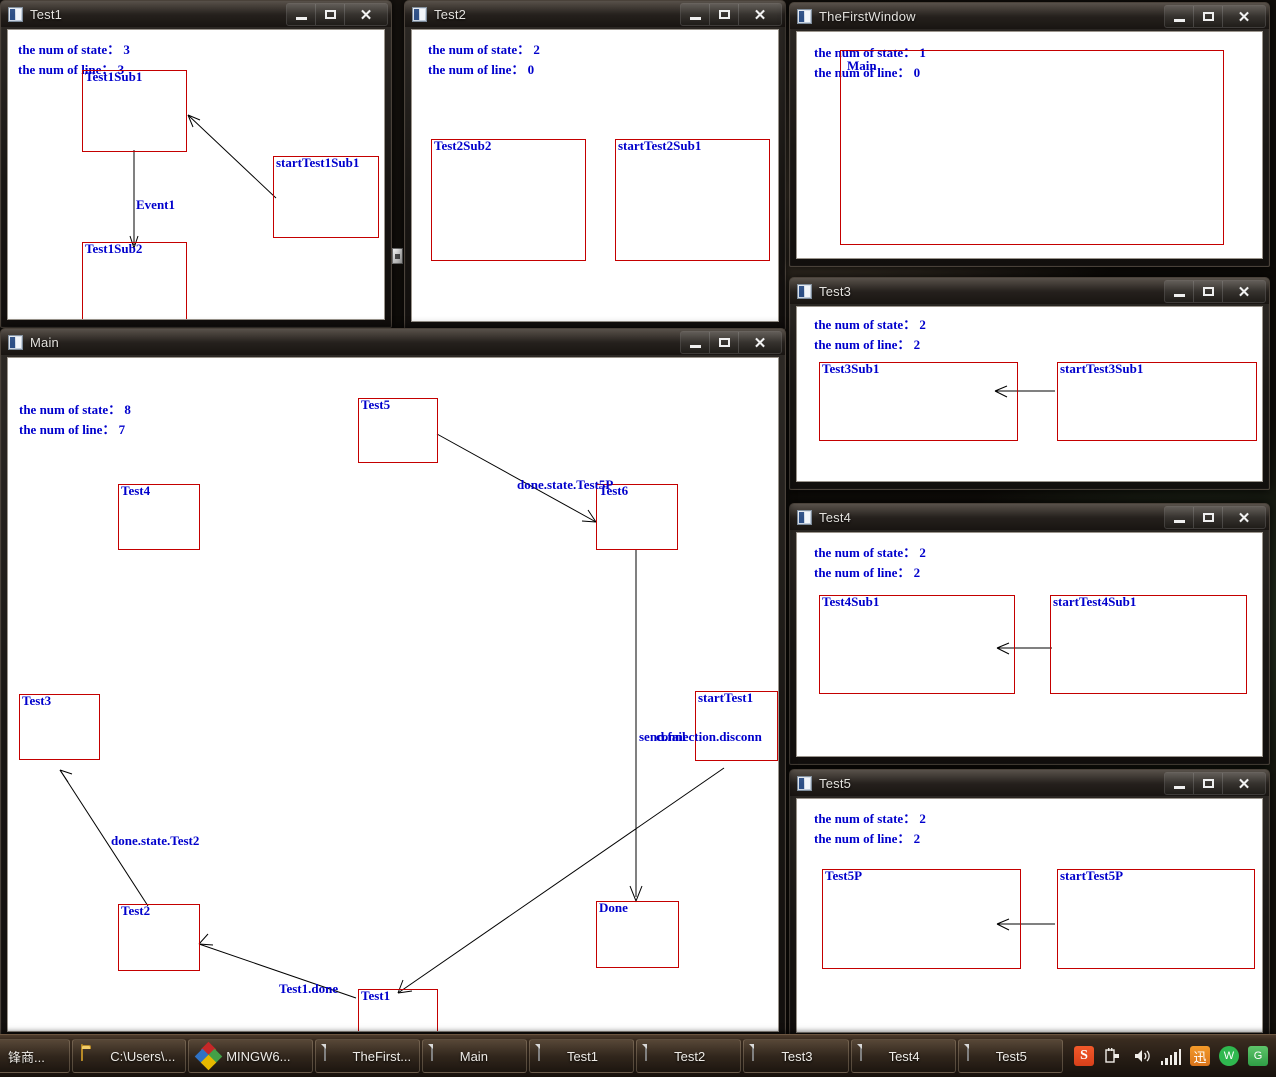 This screenshot has height=1077, width=1276. I want to click on titlebar-test5: Test5 ✕, so click(1029, 783).